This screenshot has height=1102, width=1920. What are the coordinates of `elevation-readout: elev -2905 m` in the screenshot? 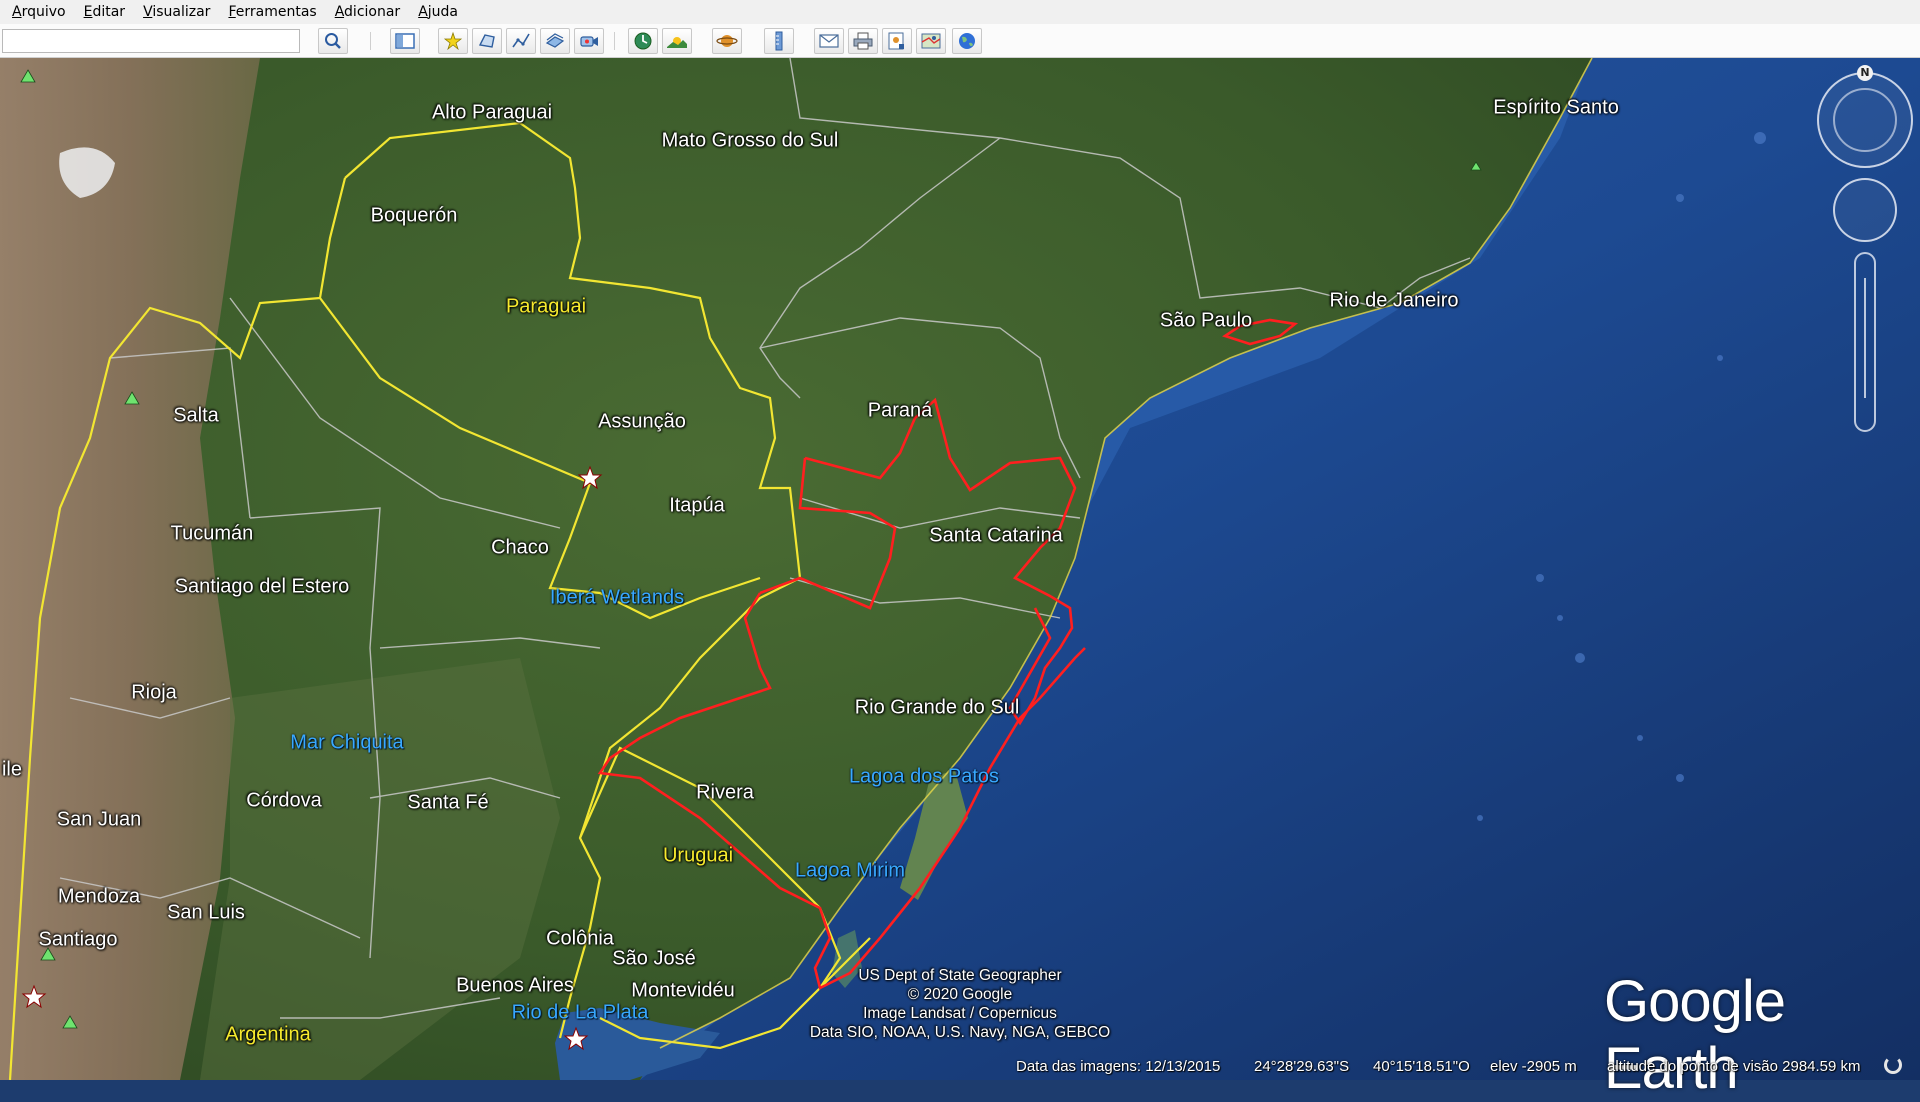 It's located at (1533, 1066).